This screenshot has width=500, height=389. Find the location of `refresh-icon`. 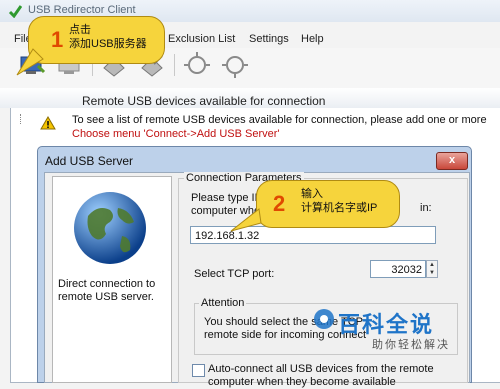

refresh-icon is located at coordinates (235, 65).